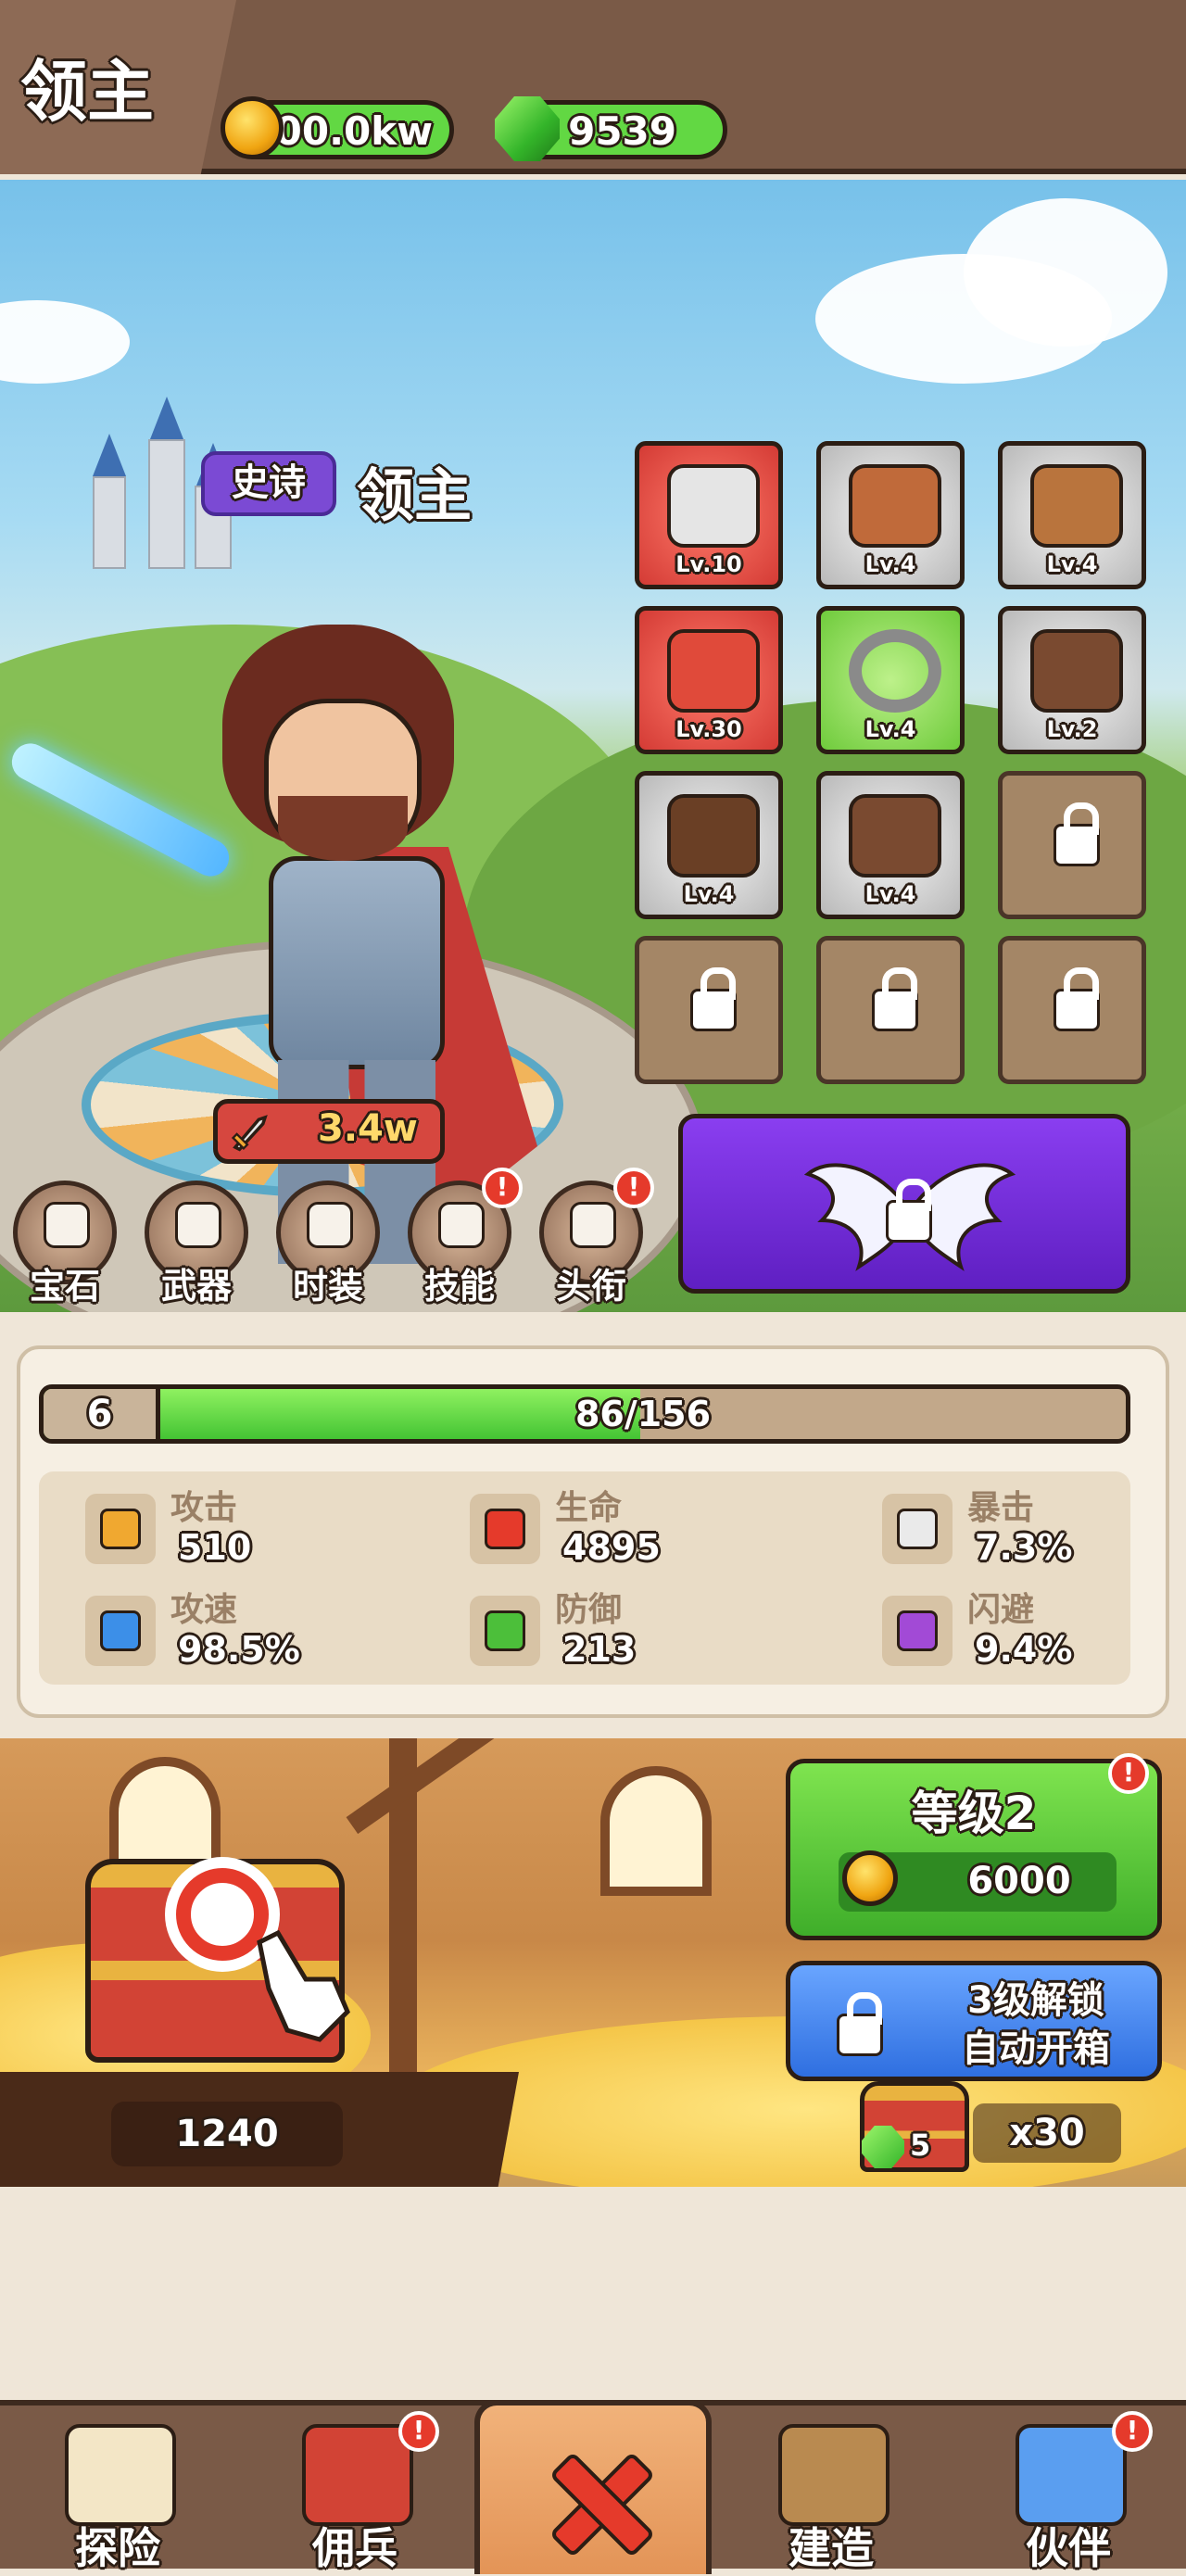  What do you see at coordinates (87, 92) in the screenshot?
I see `page-title: 领主` at bounding box center [87, 92].